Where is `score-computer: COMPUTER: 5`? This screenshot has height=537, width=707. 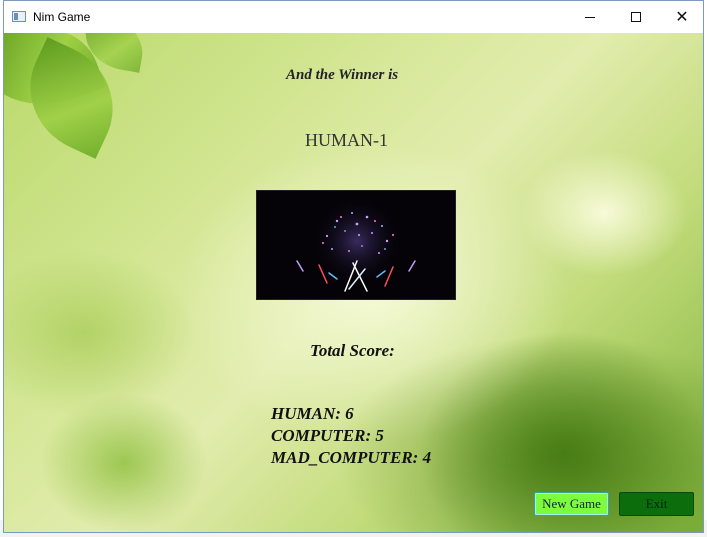
score-computer: COMPUTER: 5 is located at coordinates (327, 435).